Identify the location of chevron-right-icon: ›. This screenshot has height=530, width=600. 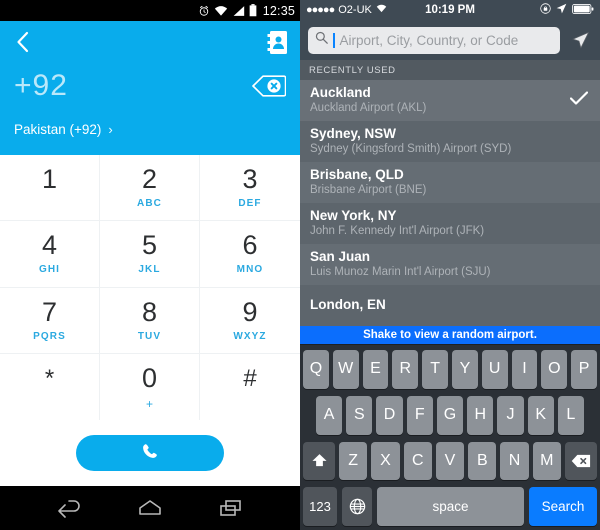
(110, 129).